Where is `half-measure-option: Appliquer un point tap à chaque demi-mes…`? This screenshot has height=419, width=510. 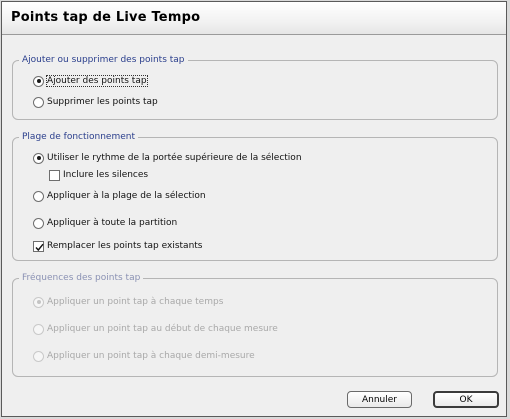 half-measure-option: Appliquer un point tap à chaque demi-mes… is located at coordinates (144, 356).